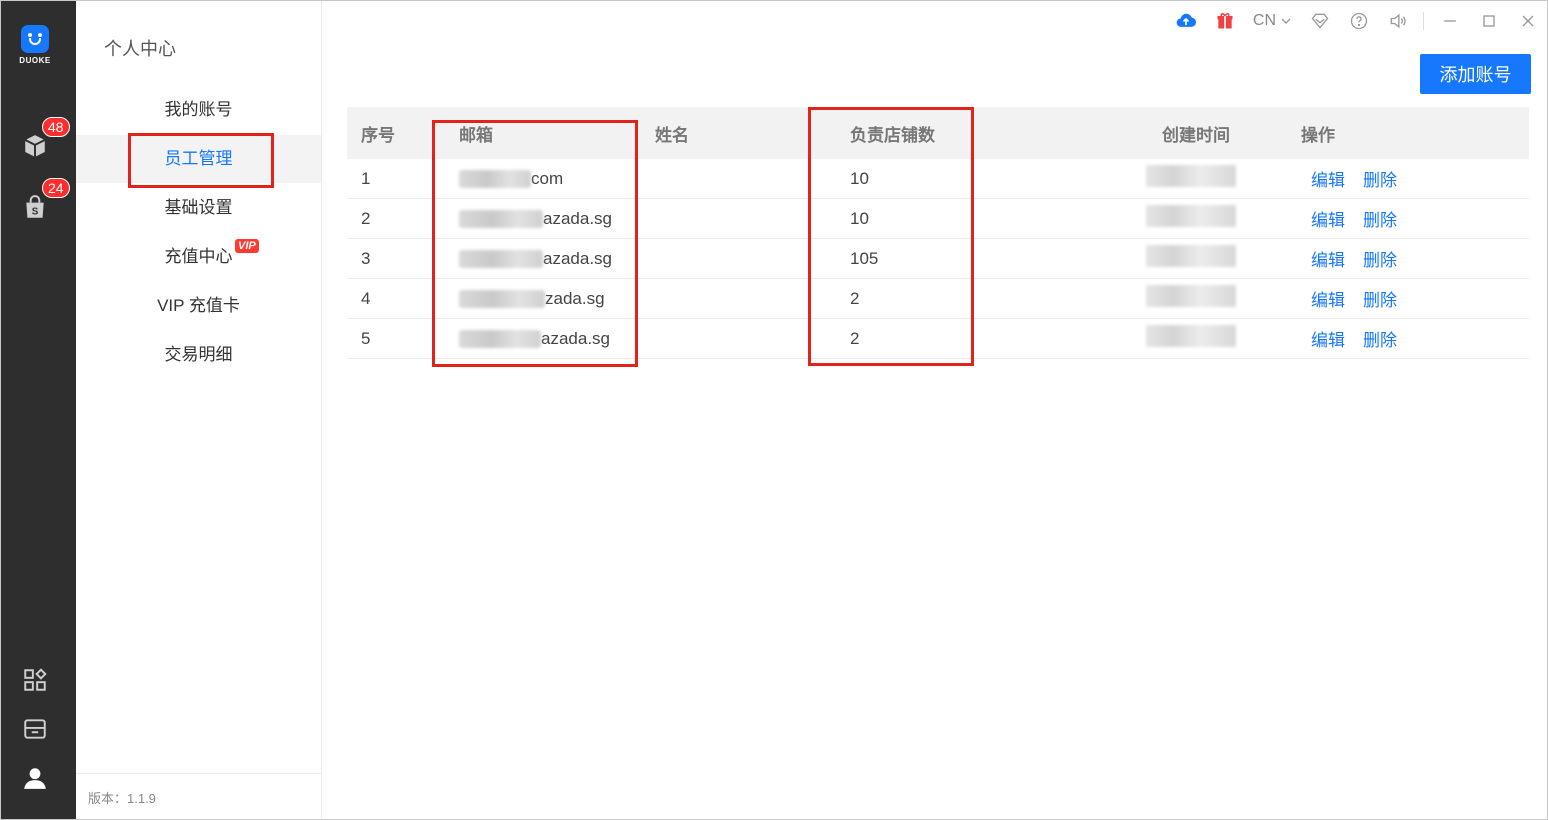 Image resolution: width=1548 pixels, height=820 pixels. Describe the element at coordinates (1397, 21) in the screenshot. I see `sound-button` at that location.